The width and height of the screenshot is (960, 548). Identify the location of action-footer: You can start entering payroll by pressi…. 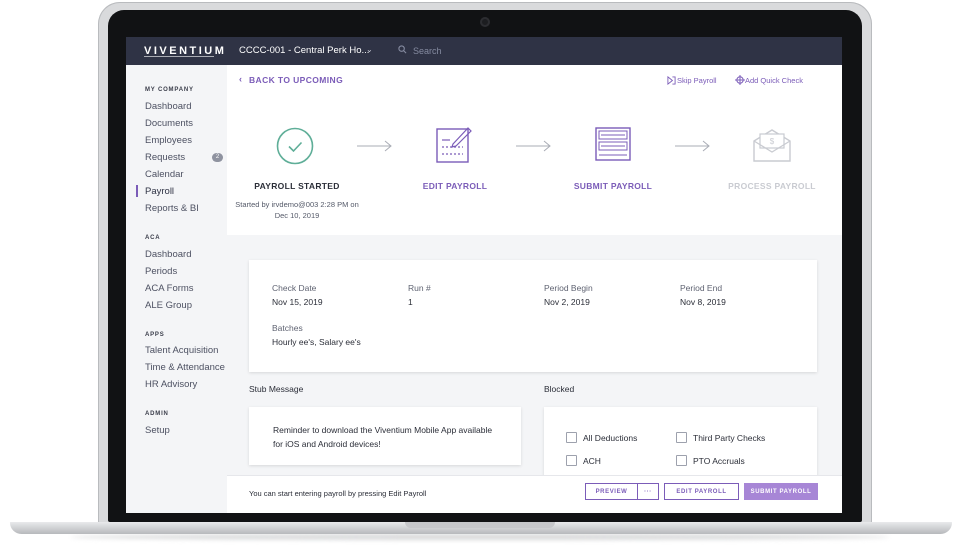
(534, 494).